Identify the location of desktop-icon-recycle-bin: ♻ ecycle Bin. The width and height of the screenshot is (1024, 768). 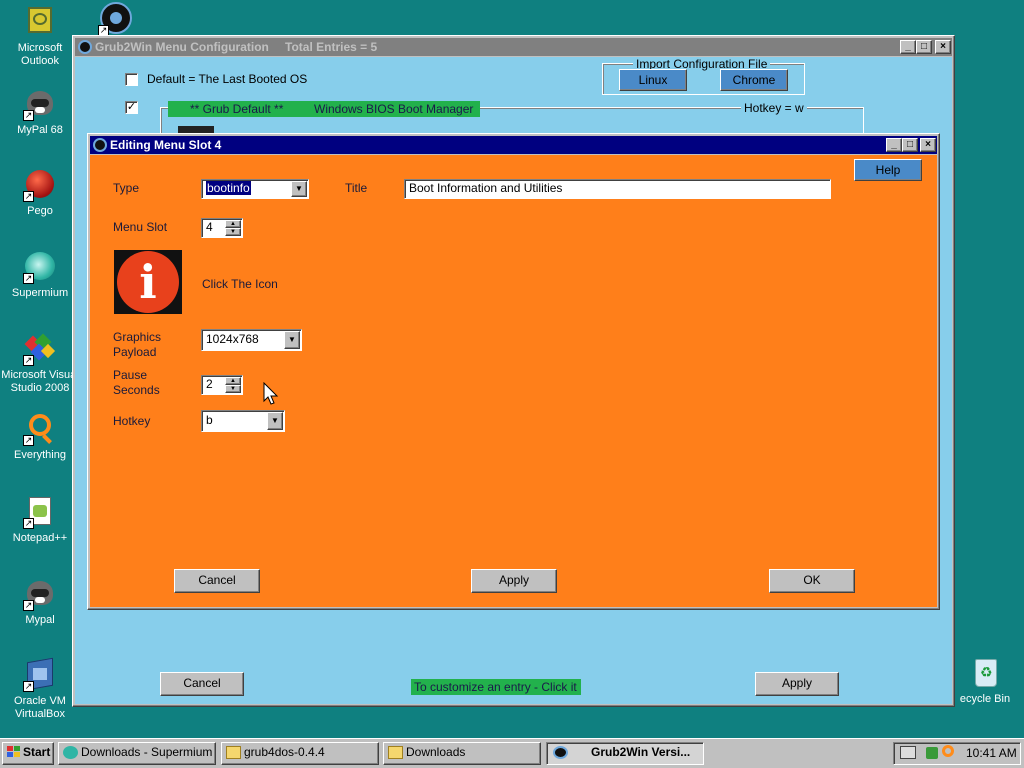
(985, 681).